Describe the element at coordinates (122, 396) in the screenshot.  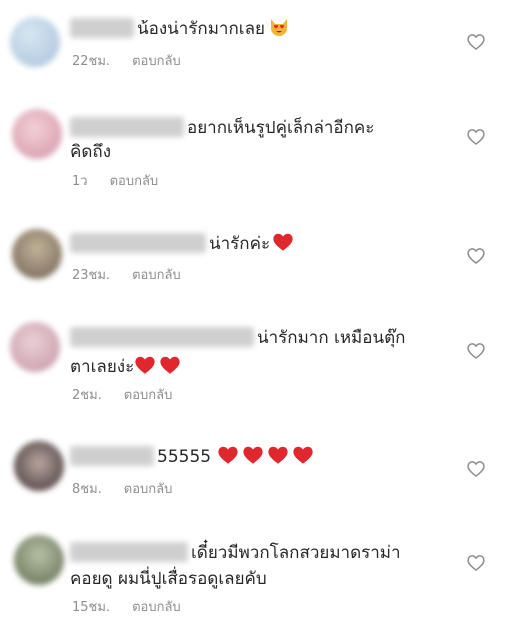
I see `comment-meta: 2ชม. ตอบกลับ` at that location.